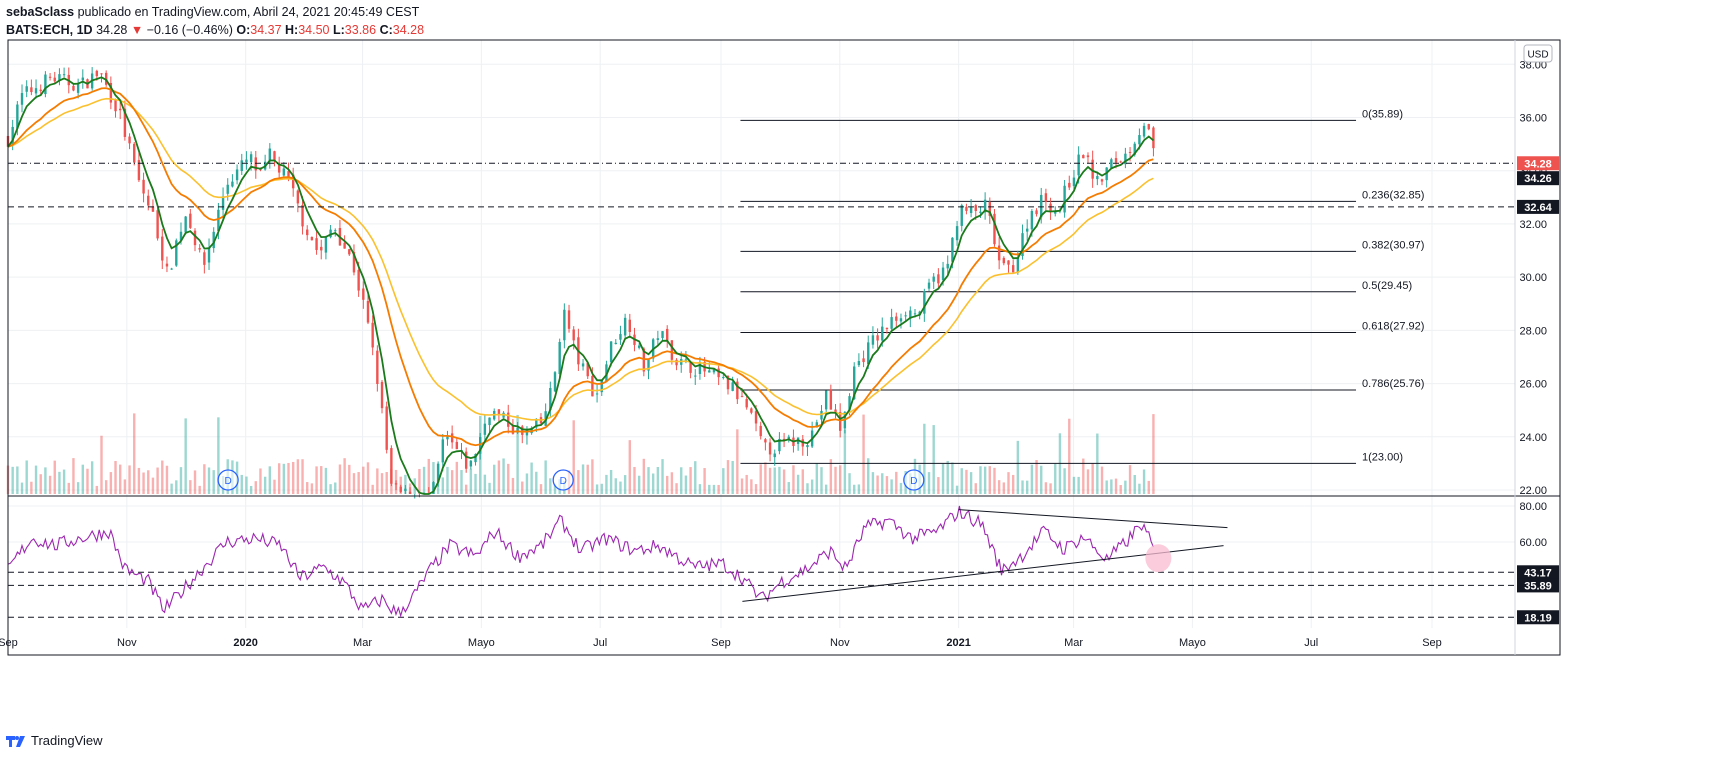  Describe the element at coordinates (1538, 164) in the screenshot. I see `price-tag-label: 34.28` at that location.